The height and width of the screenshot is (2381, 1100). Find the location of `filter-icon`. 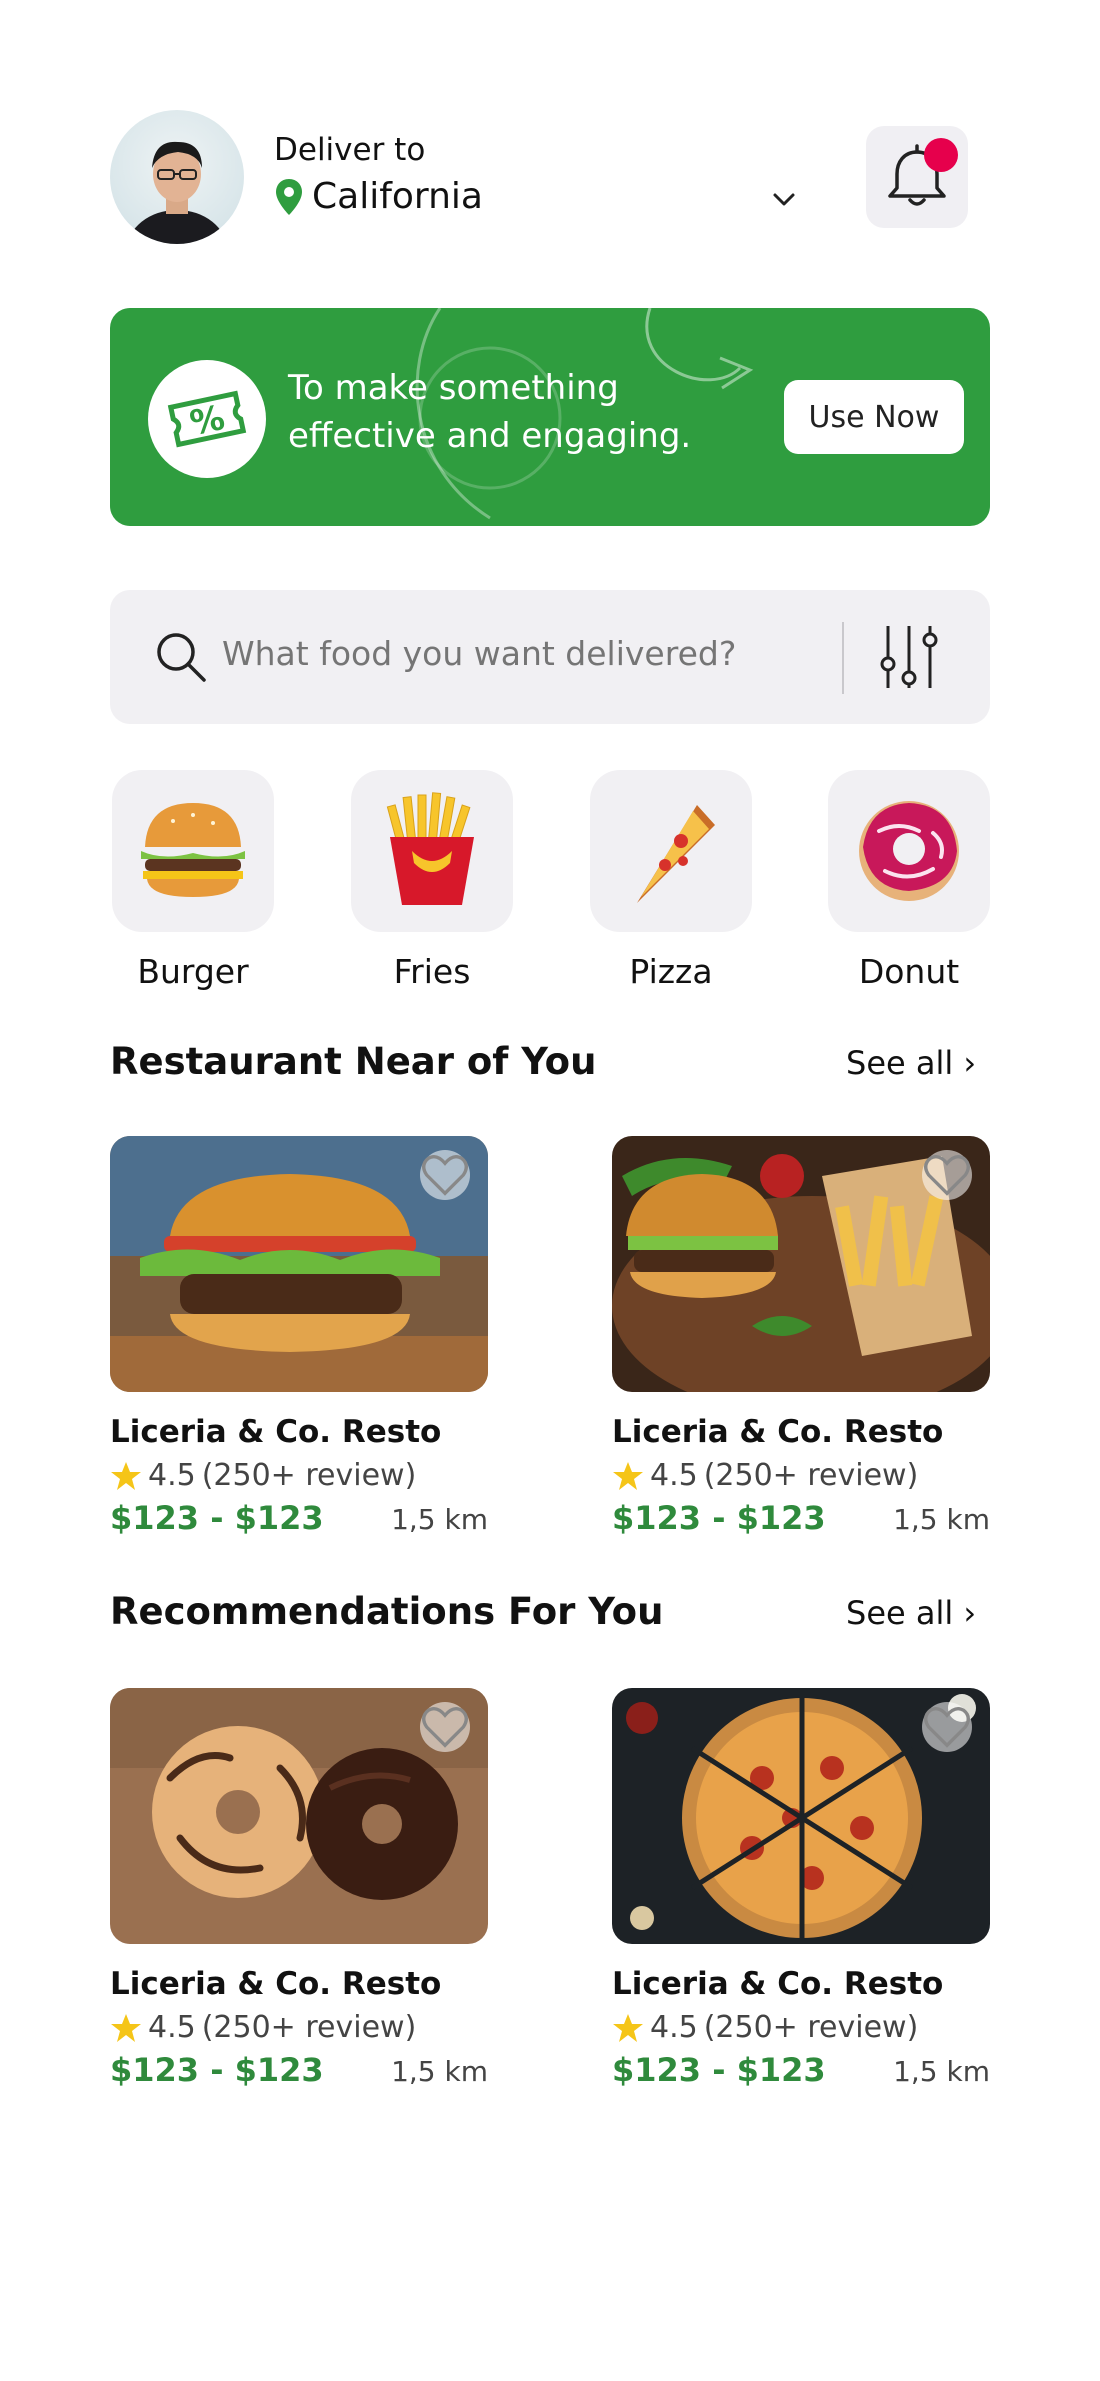

filter-icon is located at coordinates (909, 657).